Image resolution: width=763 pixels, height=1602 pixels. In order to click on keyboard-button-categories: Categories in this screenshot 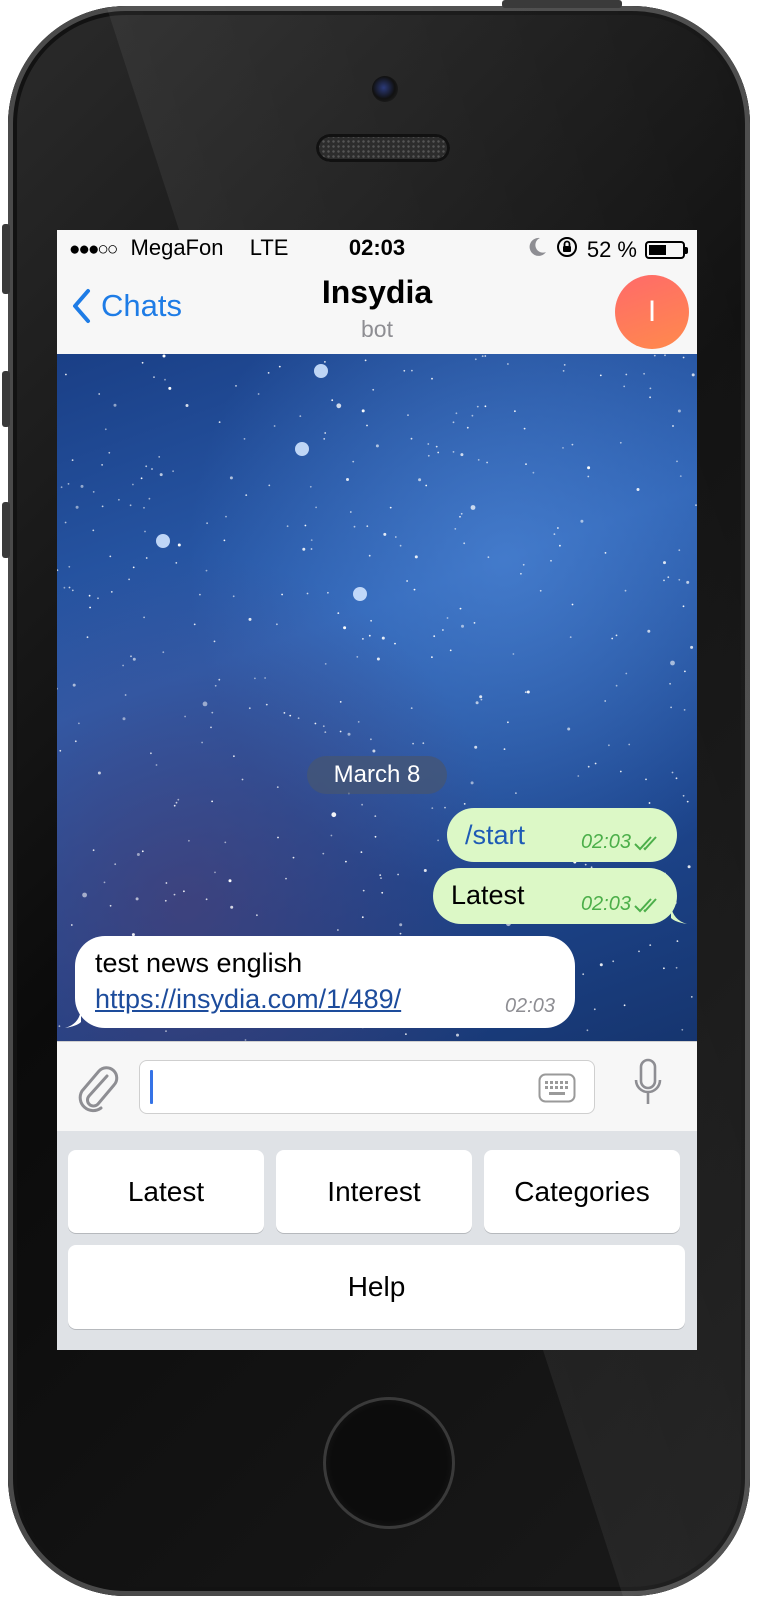, I will do `click(582, 1191)`.